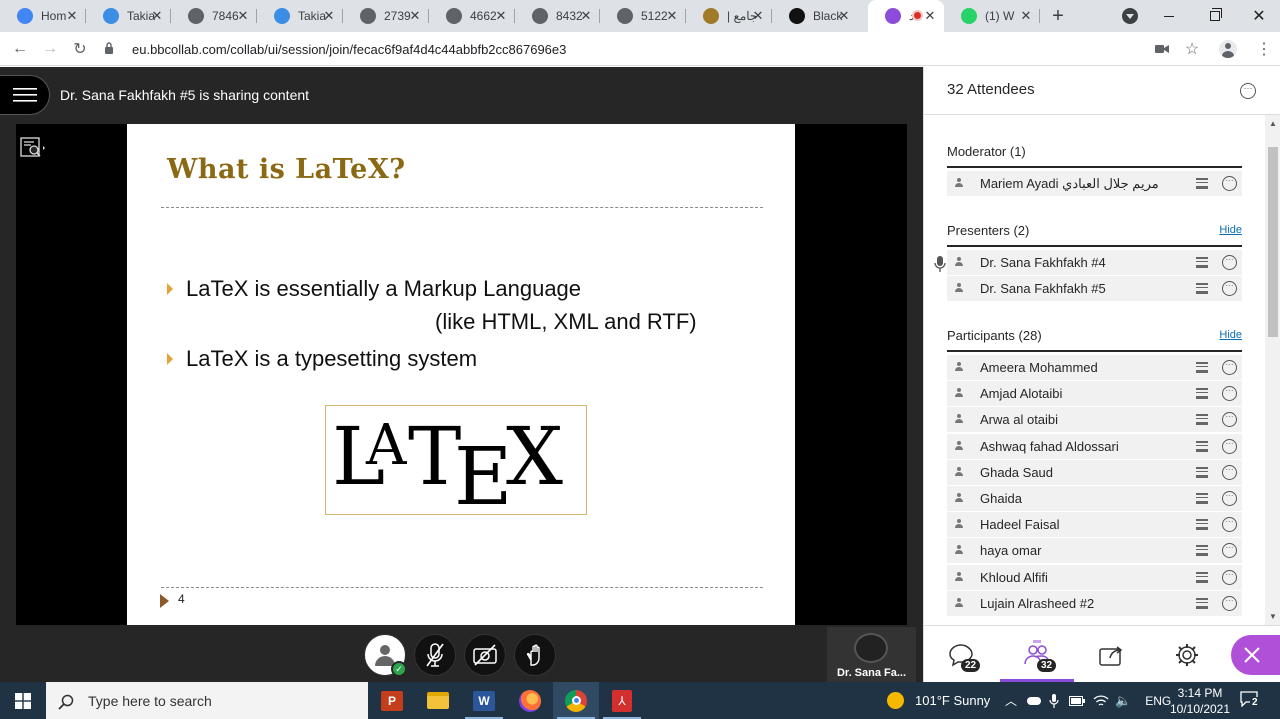 The width and height of the screenshot is (1280, 719). I want to click on chat-tab: 22, so click(961, 654).